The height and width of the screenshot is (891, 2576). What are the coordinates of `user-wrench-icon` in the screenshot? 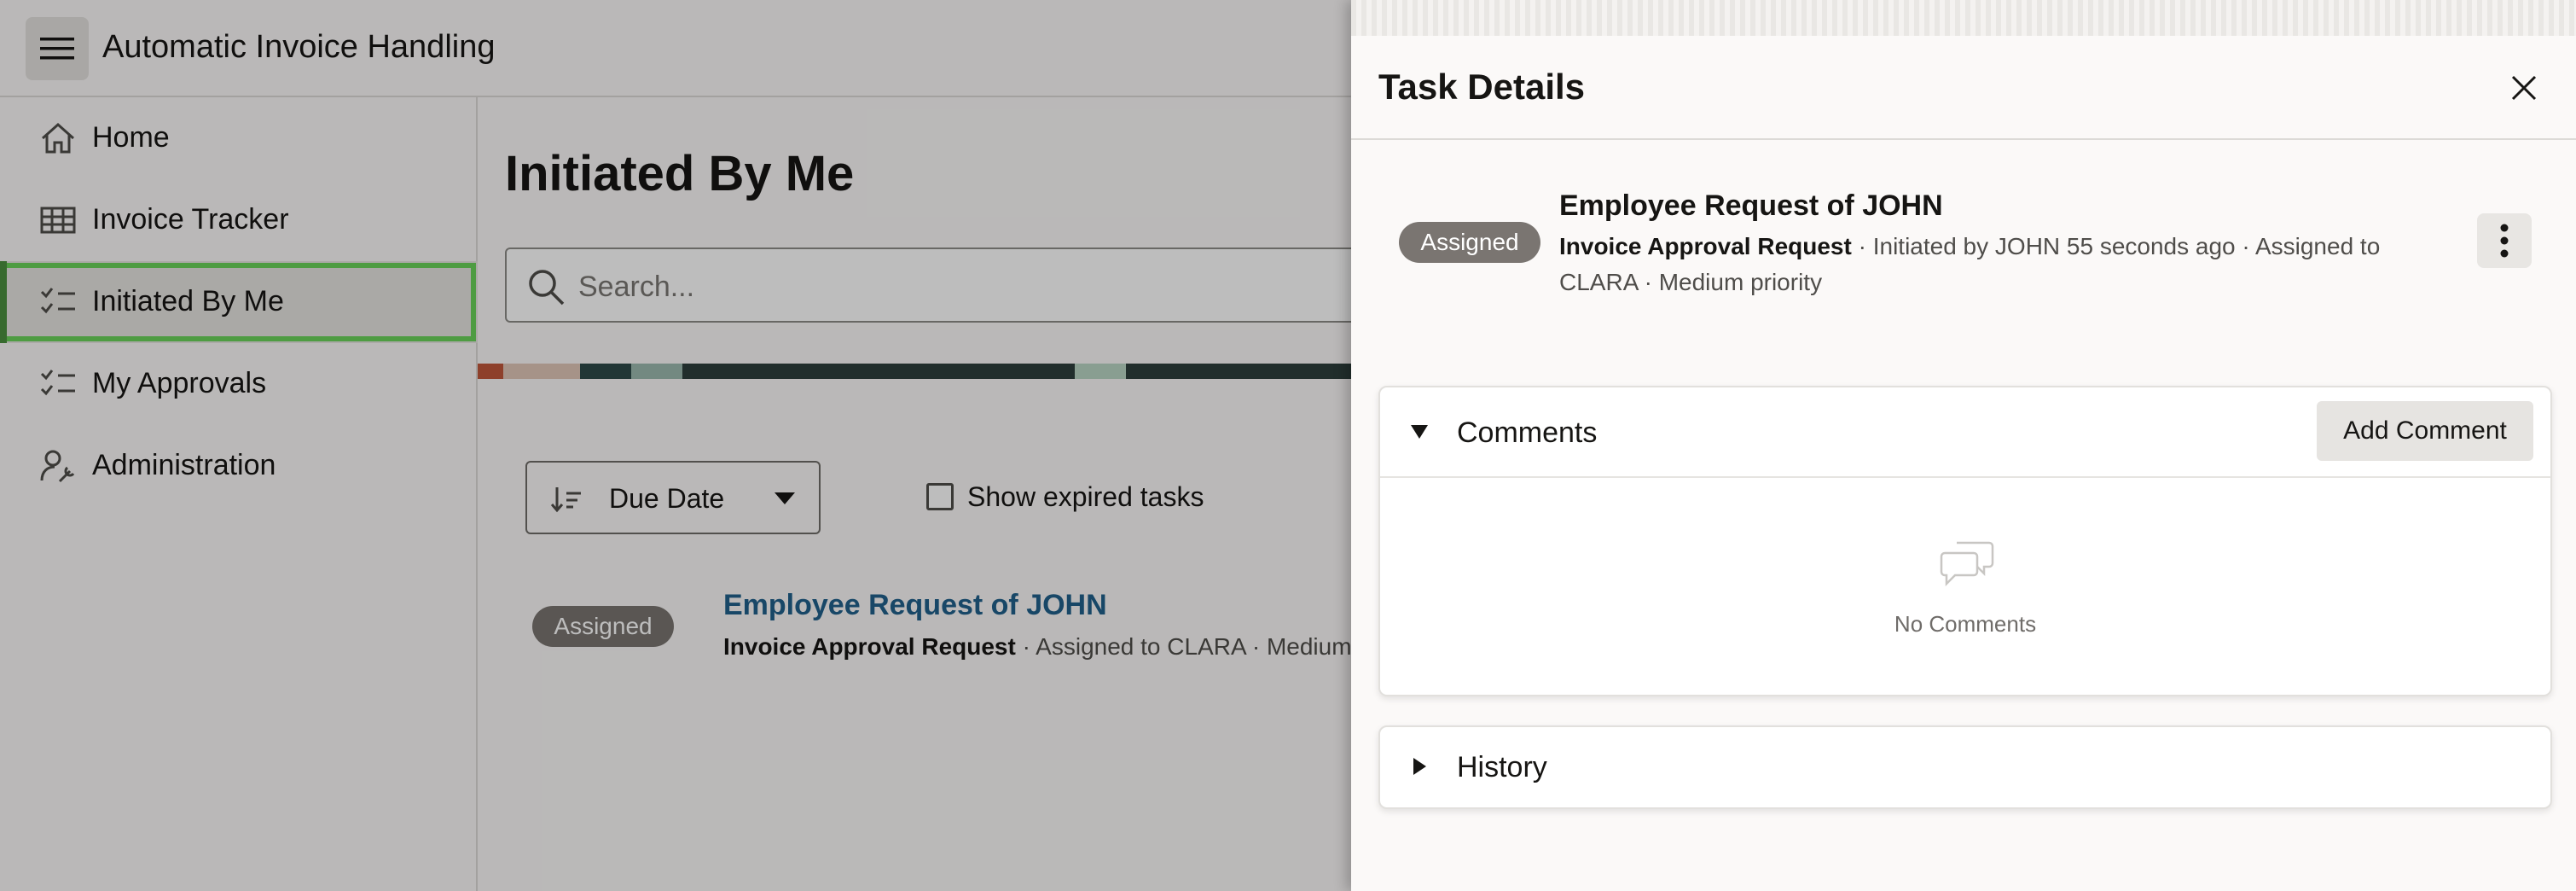 It's located at (57, 466).